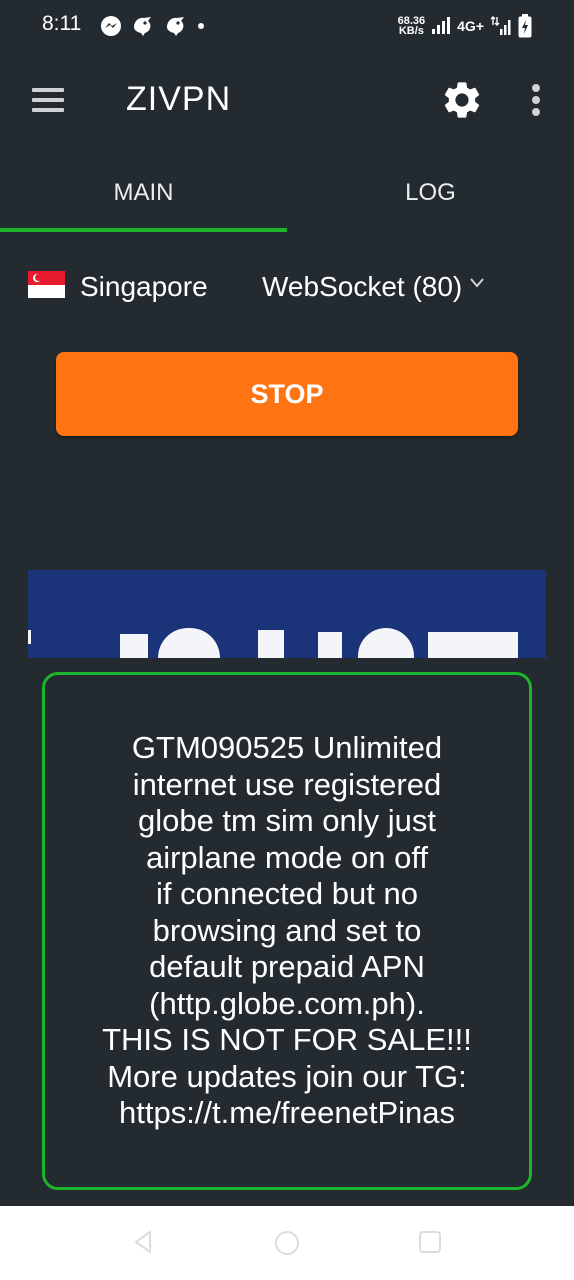  I want to click on chevron-down-icon, so click(477, 283).